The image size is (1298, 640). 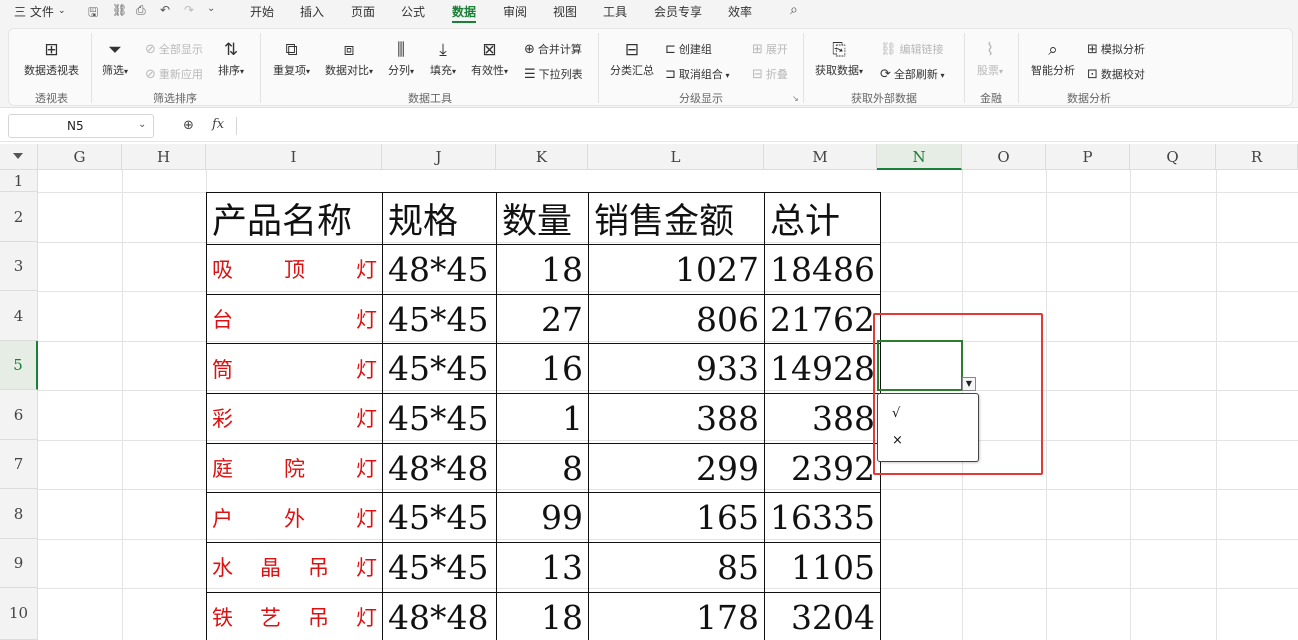 I want to click on tab-page: 页面, so click(x=363, y=11).